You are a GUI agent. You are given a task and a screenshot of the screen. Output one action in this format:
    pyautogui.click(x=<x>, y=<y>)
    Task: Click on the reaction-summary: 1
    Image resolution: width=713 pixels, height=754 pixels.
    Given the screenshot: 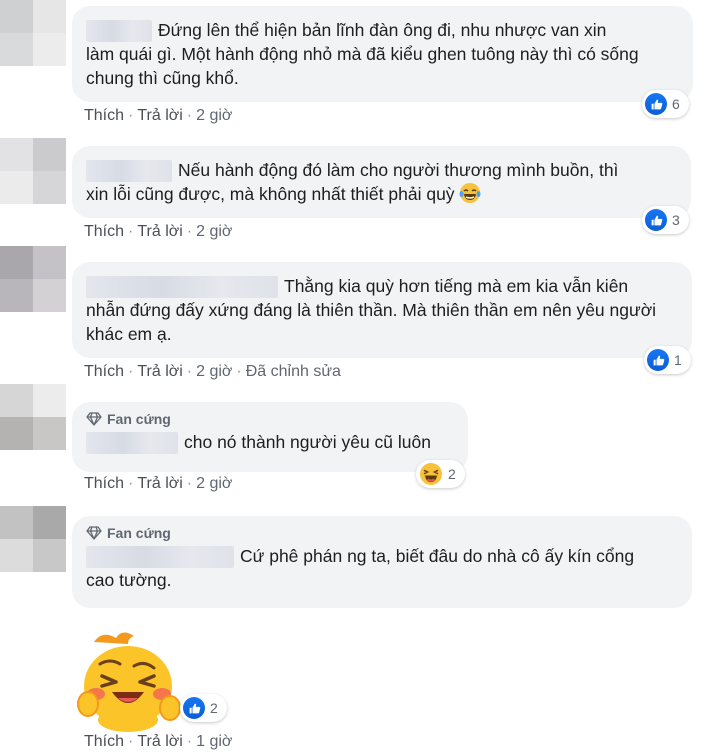 What is the action you would take?
    pyautogui.click(x=667, y=360)
    